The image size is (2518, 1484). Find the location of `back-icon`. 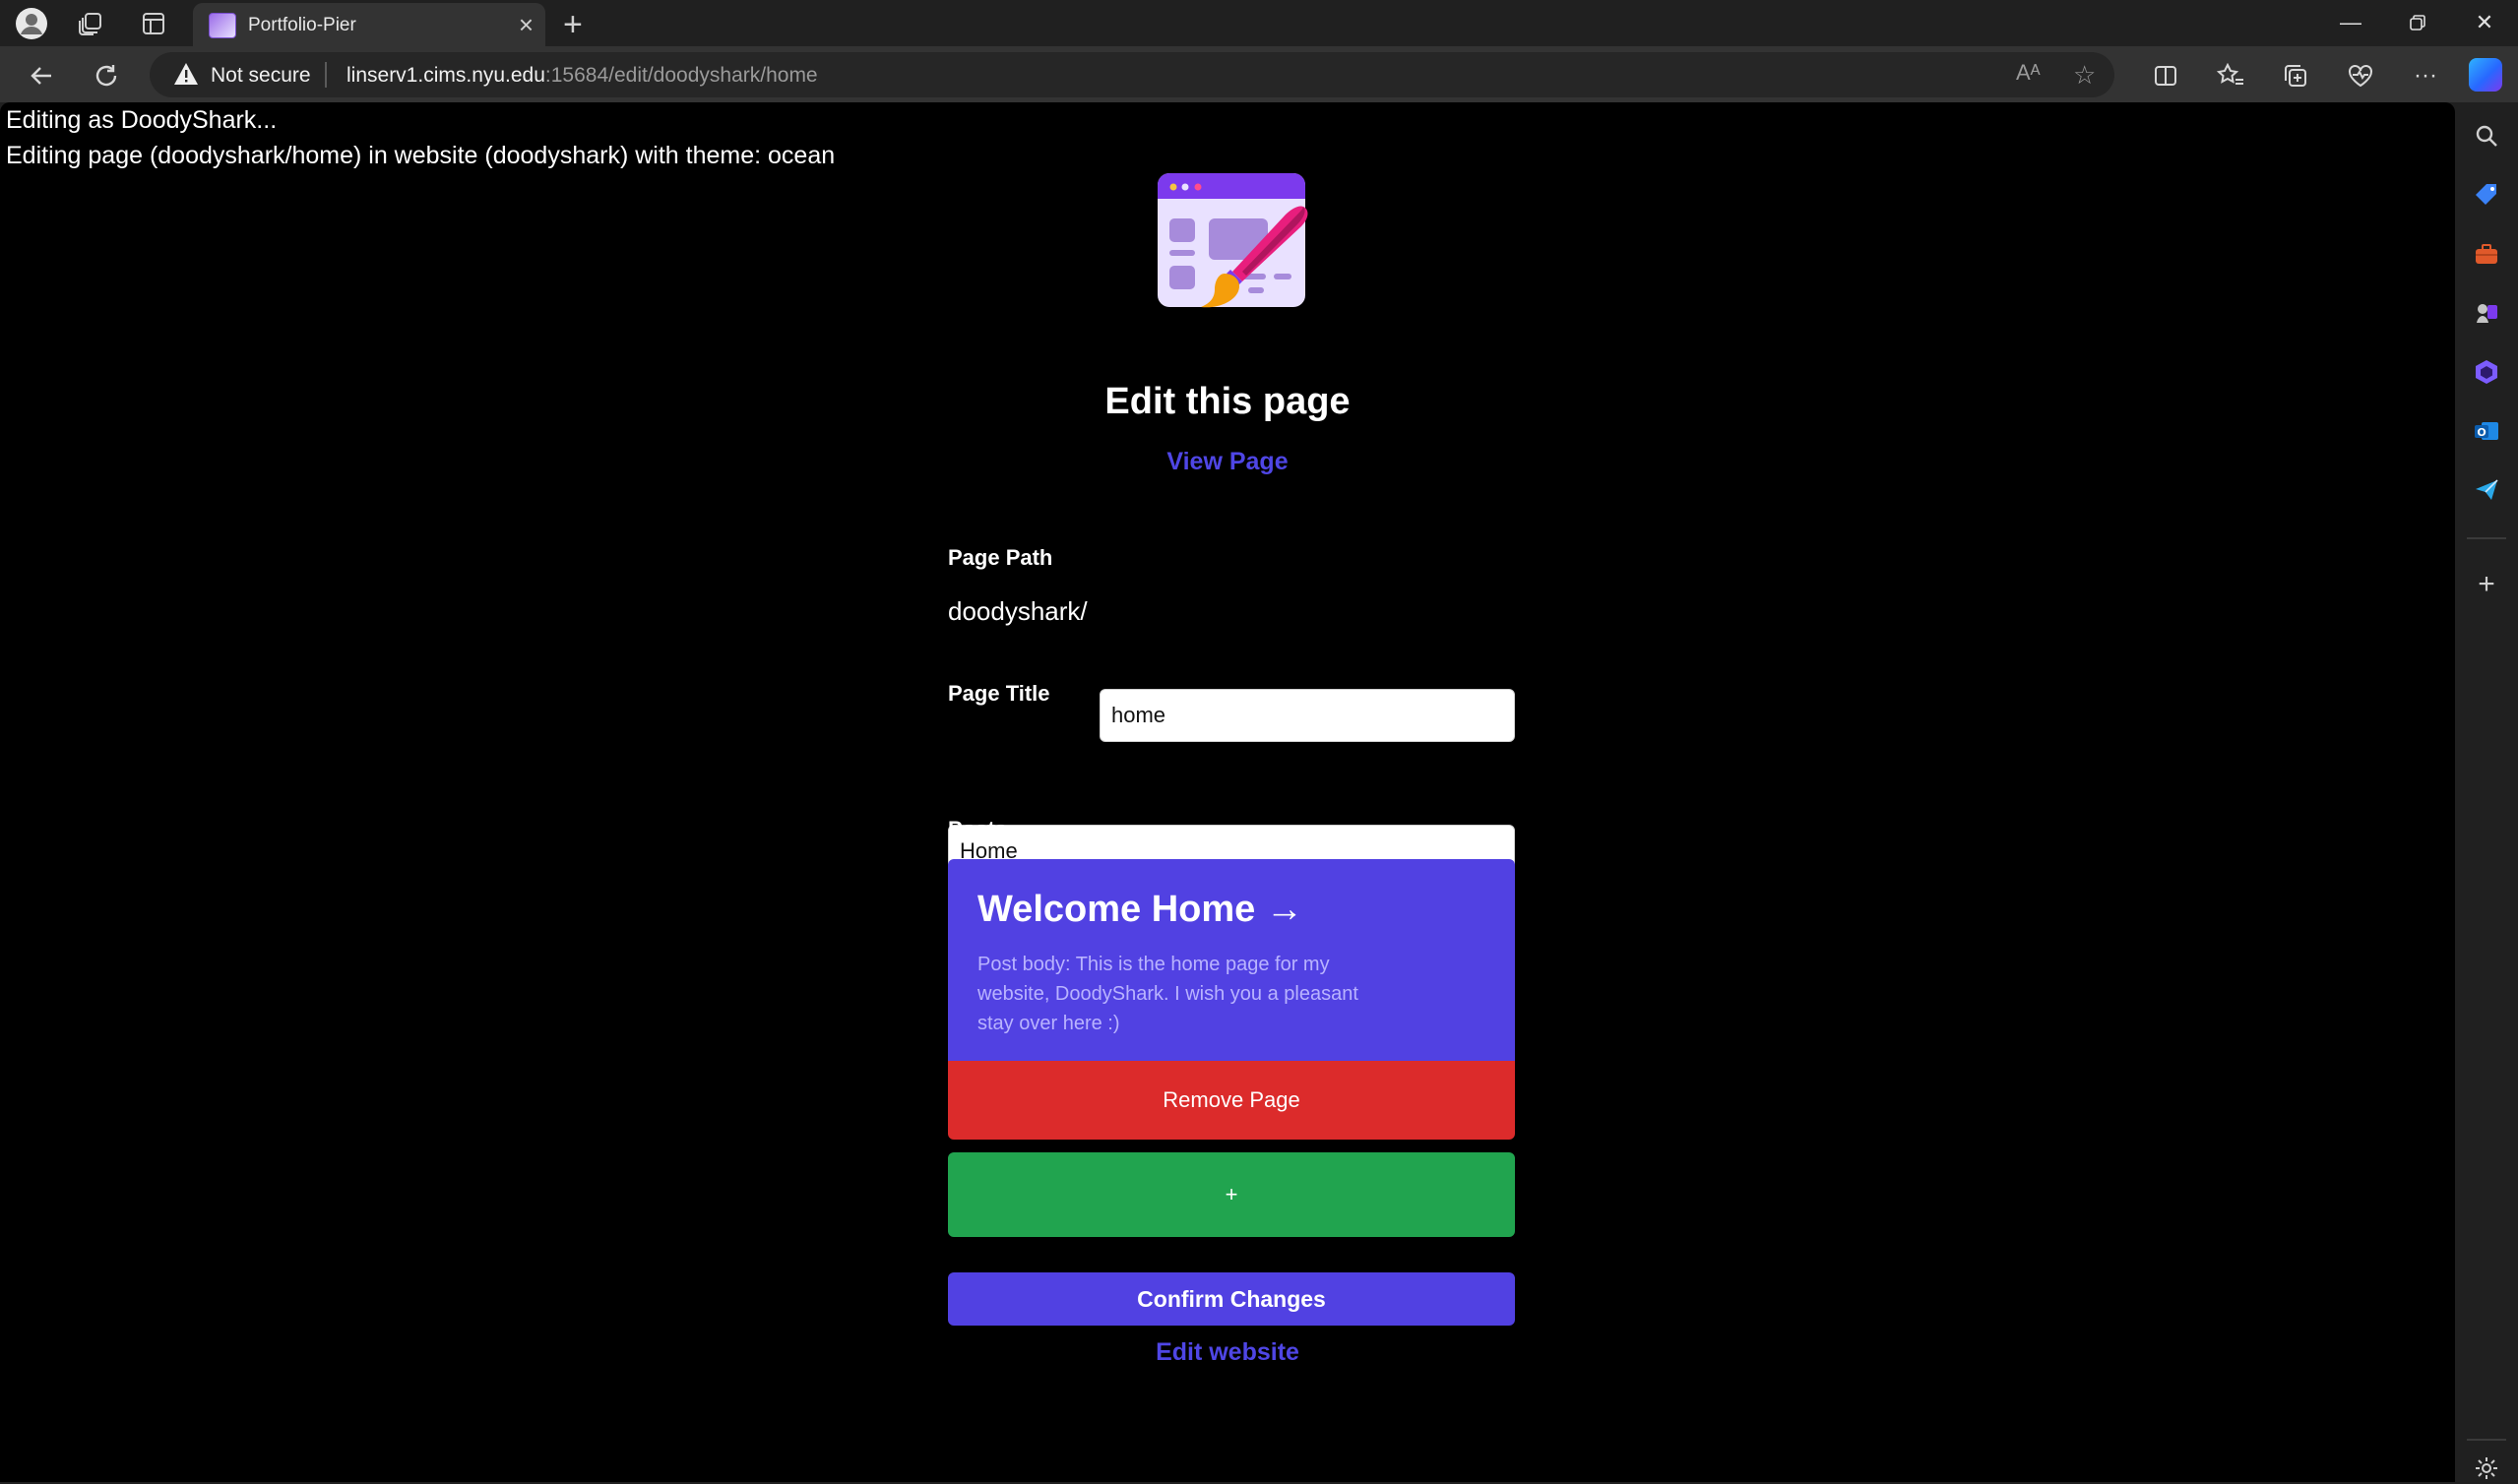

back-icon is located at coordinates (41, 75).